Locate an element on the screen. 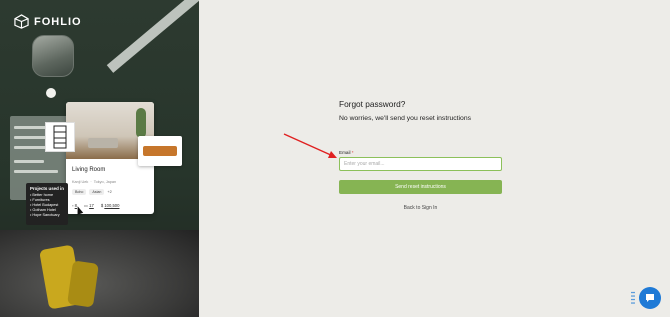 This screenshot has width=670, height=317. dollar-icon: $ is located at coordinates (102, 205).